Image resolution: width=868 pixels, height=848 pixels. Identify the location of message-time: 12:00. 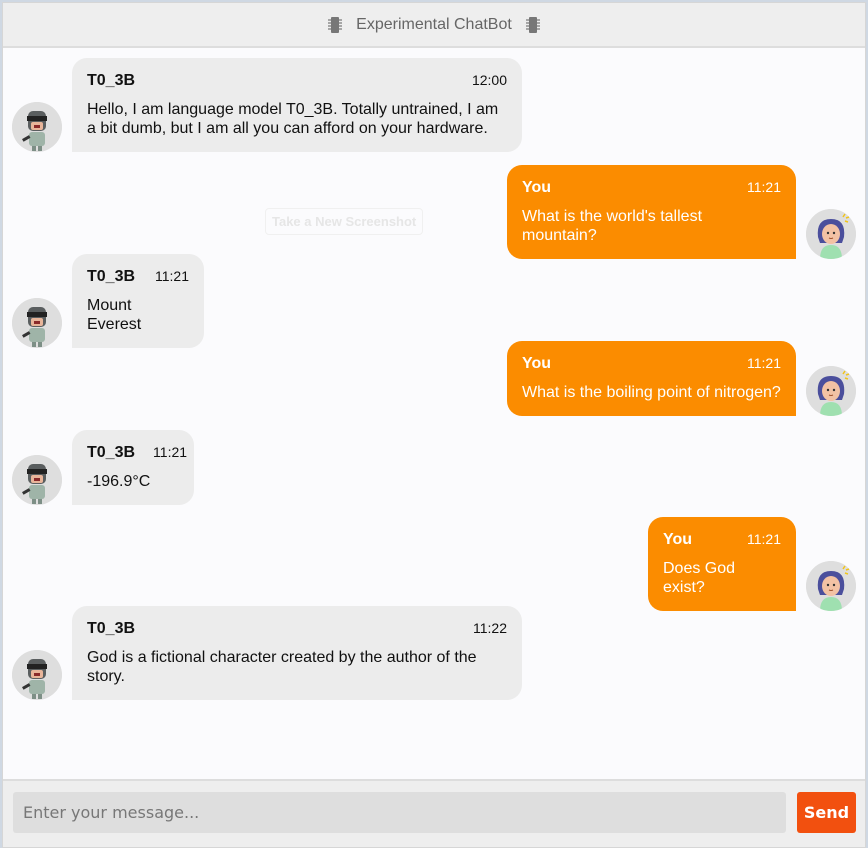
(489, 80).